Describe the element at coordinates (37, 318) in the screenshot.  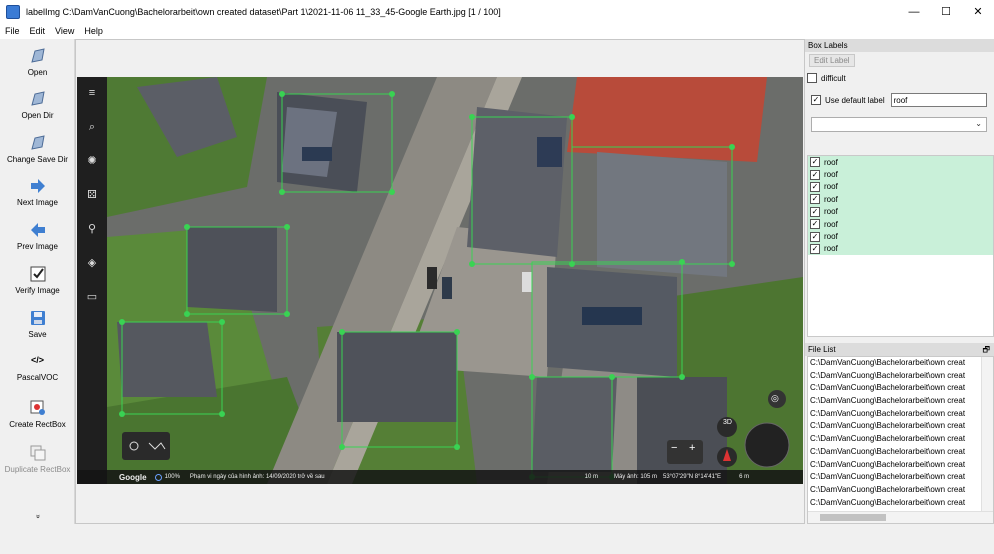
I see `floppy-disk-icon` at that location.